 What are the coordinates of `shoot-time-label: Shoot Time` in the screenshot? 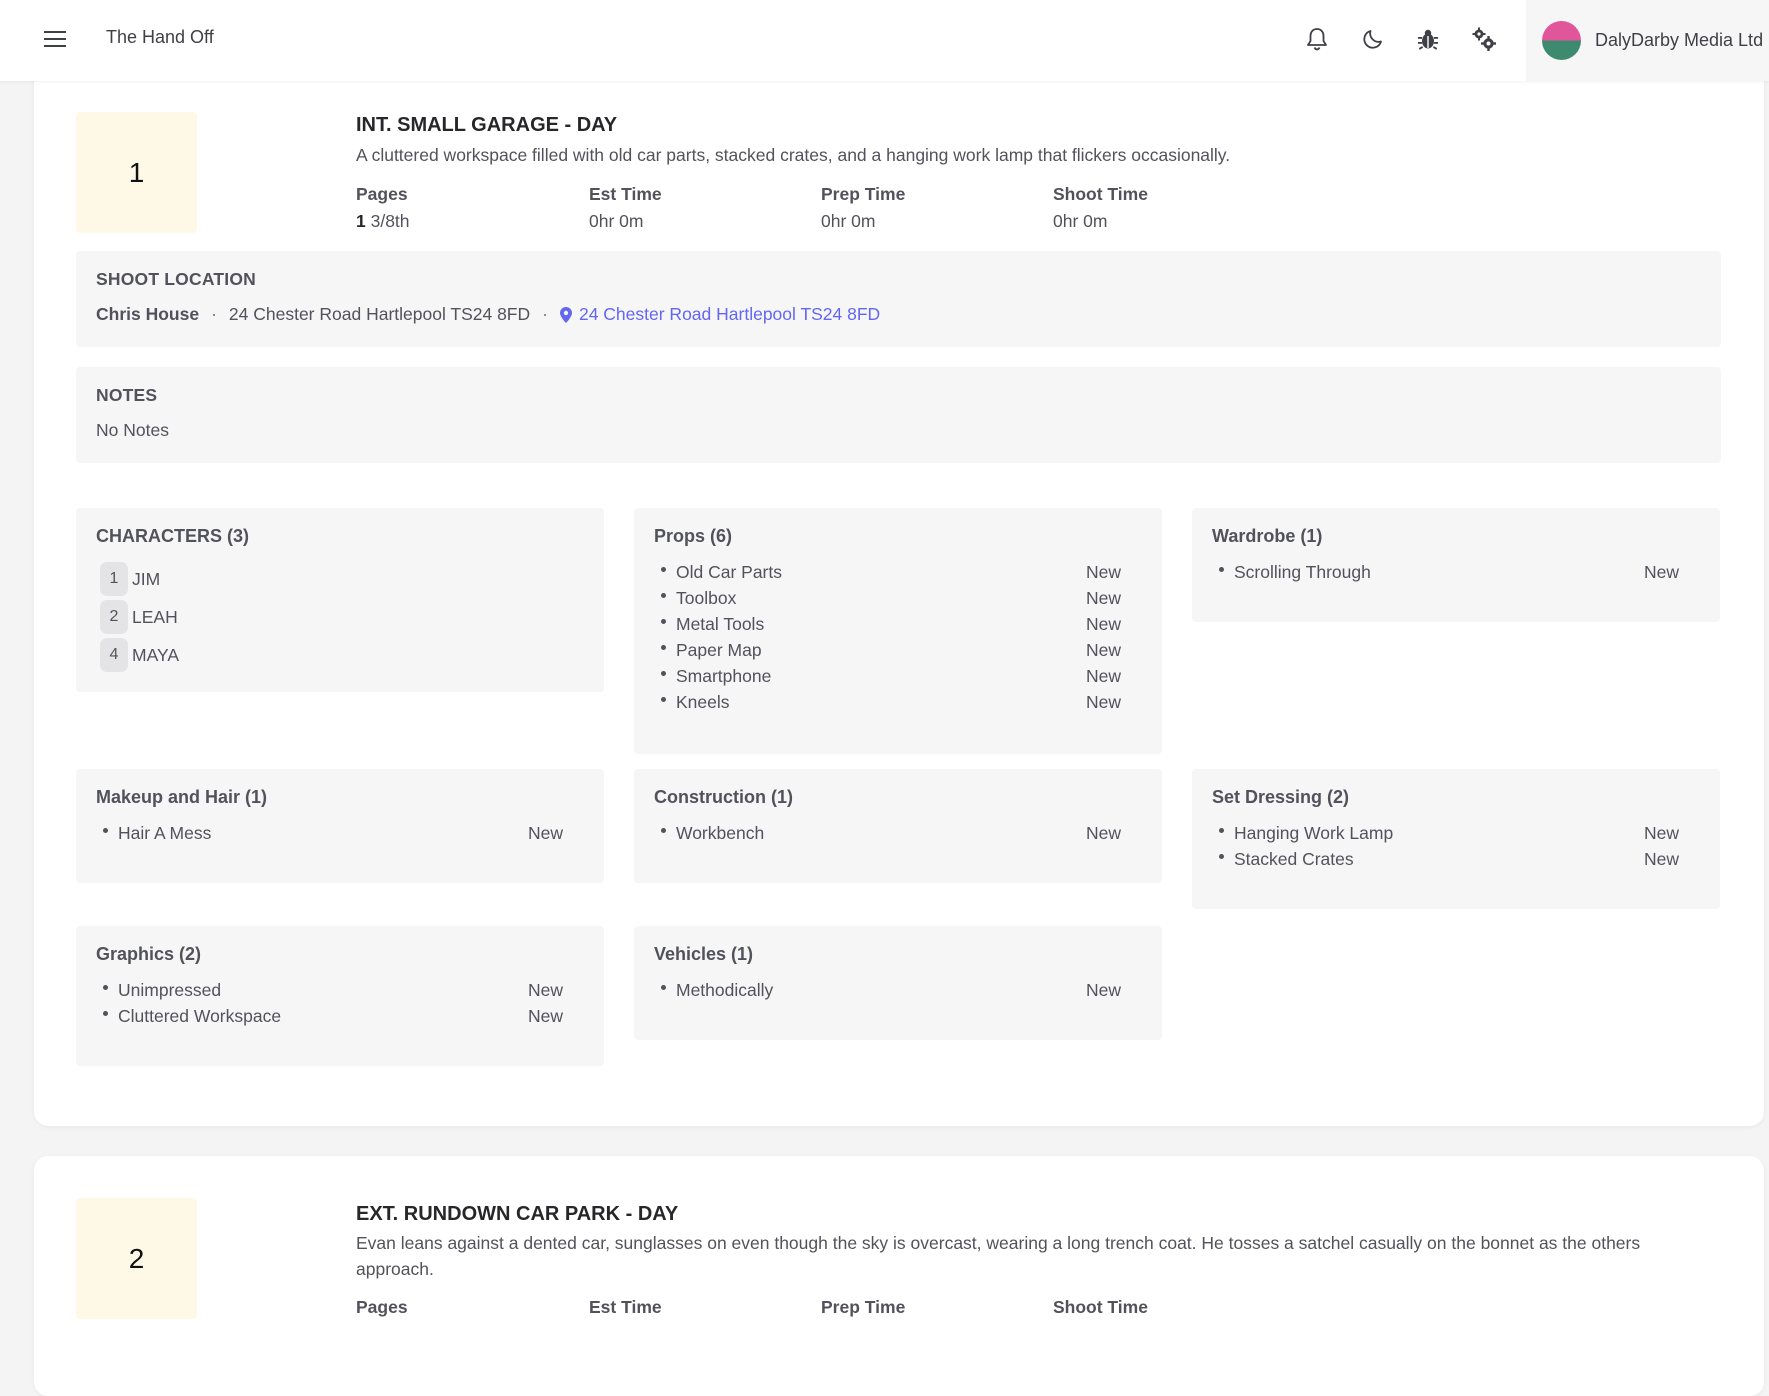 It's located at (1100, 1307).